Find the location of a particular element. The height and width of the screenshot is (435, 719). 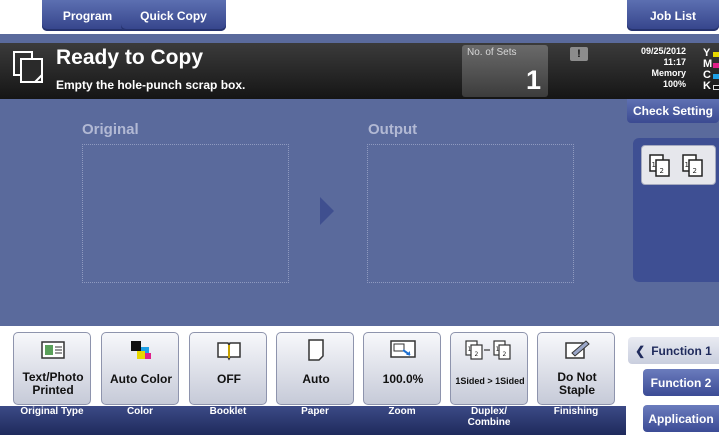

original-preview-box is located at coordinates (185, 213).